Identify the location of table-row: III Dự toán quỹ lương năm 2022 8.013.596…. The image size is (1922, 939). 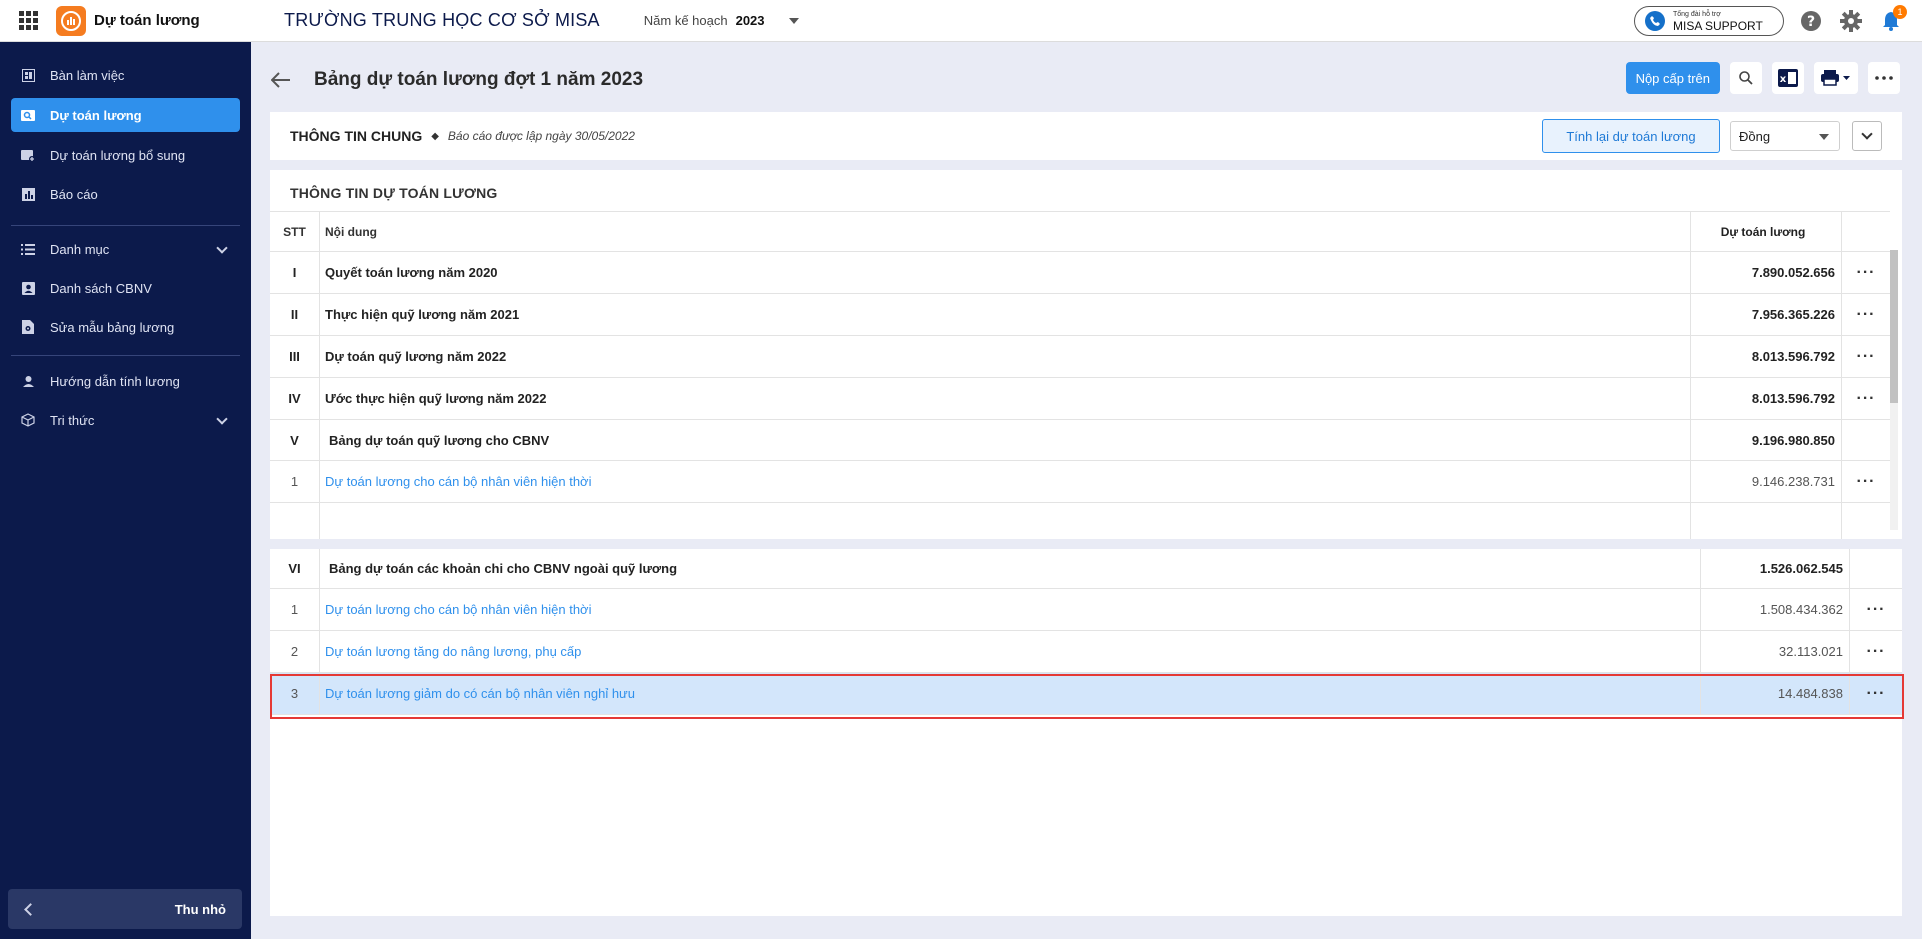
(1080, 357).